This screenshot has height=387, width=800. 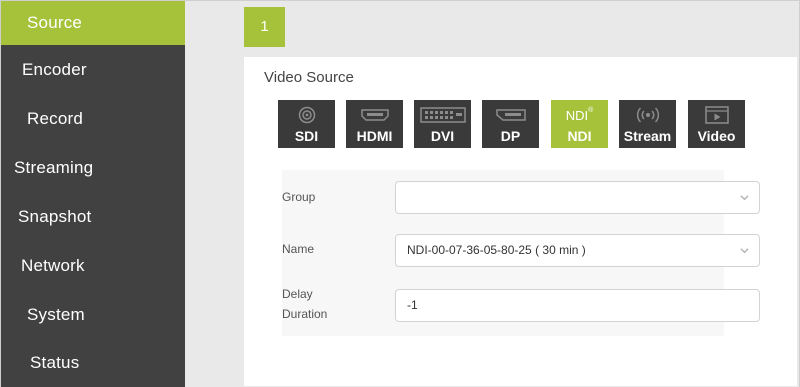 What do you see at coordinates (56, 314) in the screenshot?
I see `sidebar-item-label: System` at bounding box center [56, 314].